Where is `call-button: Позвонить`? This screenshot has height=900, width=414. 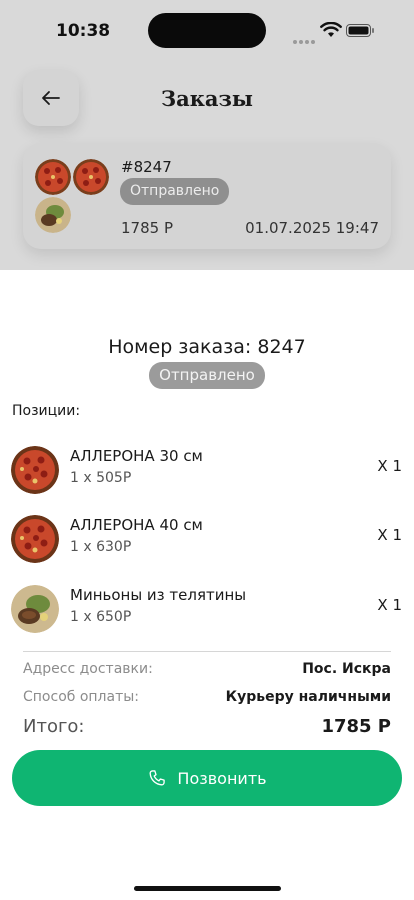
call-button: Позвонить is located at coordinates (207, 778).